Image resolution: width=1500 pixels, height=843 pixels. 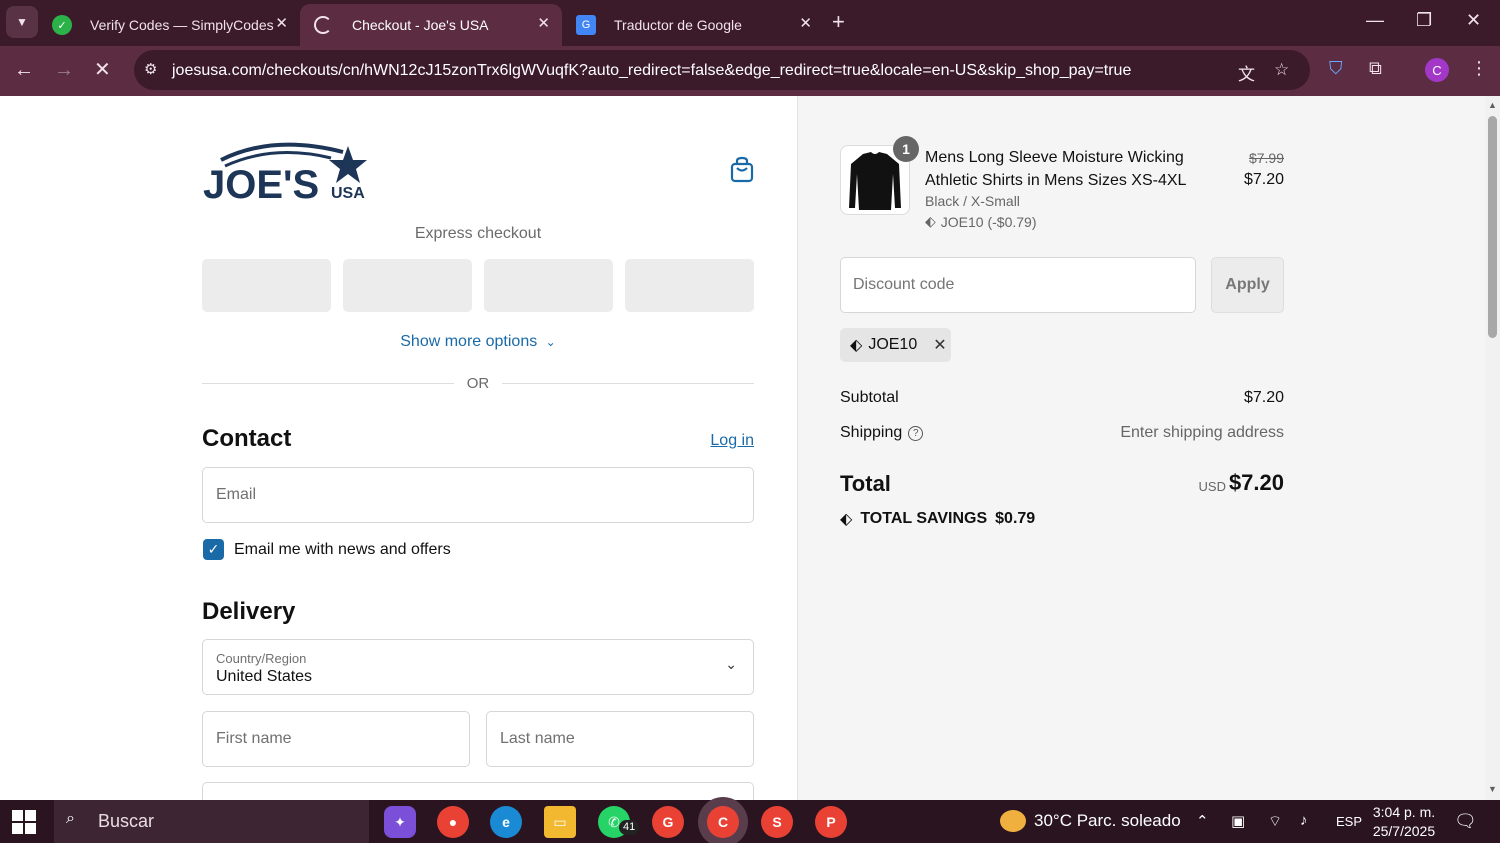 I want to click on scroll-down-icon: ▼, so click(x=1492, y=789).